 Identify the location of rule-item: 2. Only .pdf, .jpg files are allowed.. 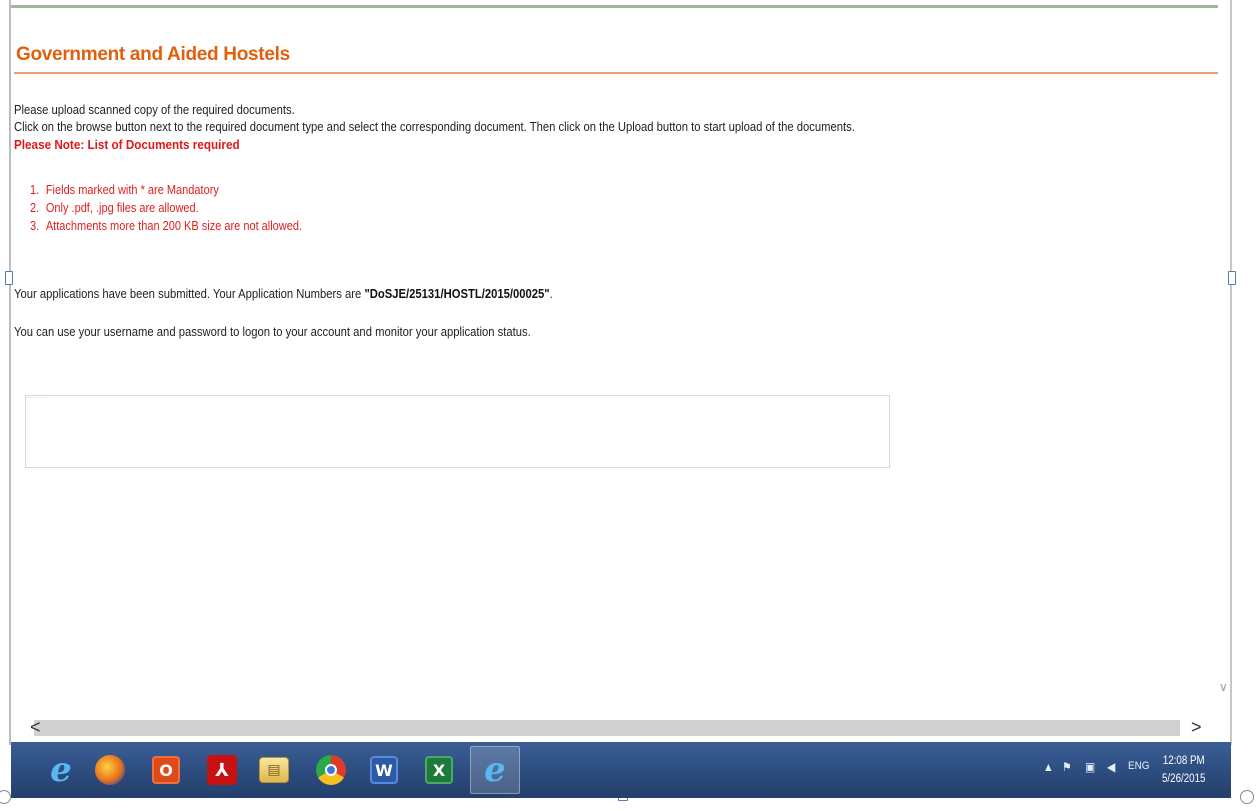
(114, 208).